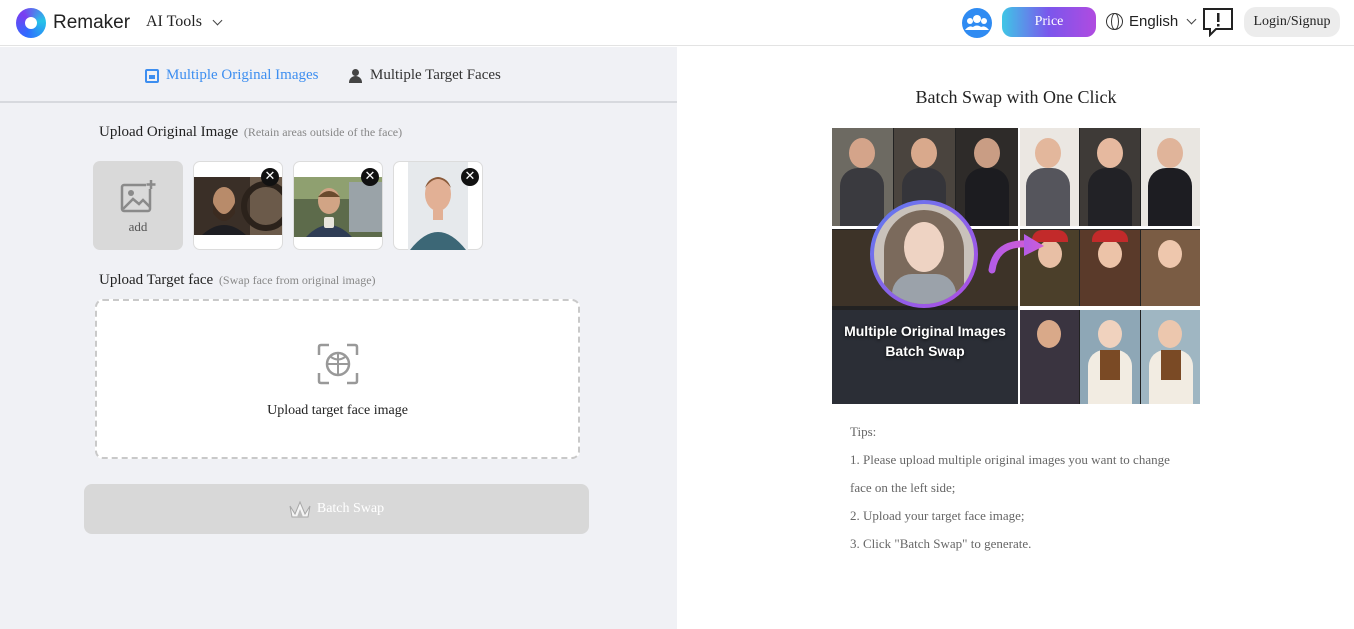 The height and width of the screenshot is (629, 1354). I want to click on login-signup-button: Login/Signup, so click(1292, 22).